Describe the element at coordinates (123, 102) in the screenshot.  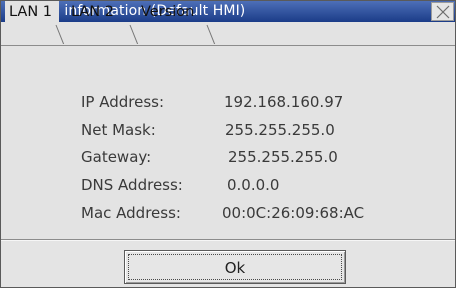
I see `ip-address-label: IP Address:` at that location.